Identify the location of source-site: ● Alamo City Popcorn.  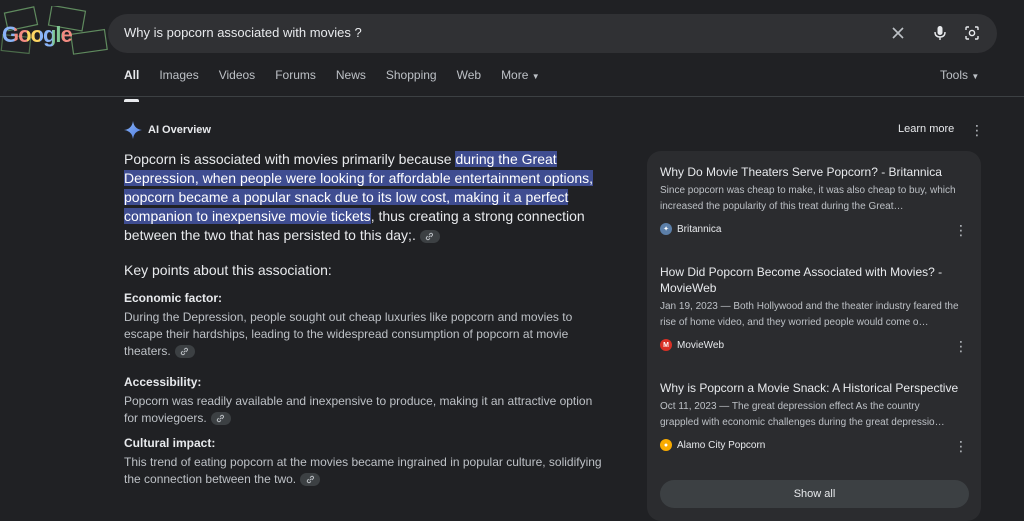
(712, 445).